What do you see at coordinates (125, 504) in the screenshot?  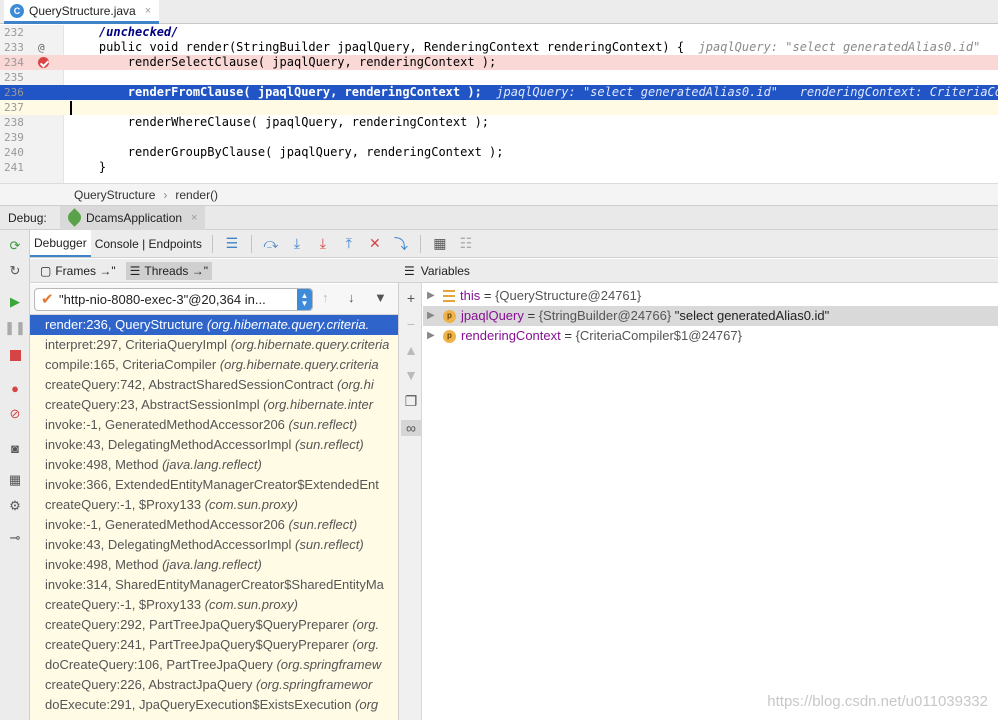 I see `frame-method: createQuery:-1, $Proxy133` at bounding box center [125, 504].